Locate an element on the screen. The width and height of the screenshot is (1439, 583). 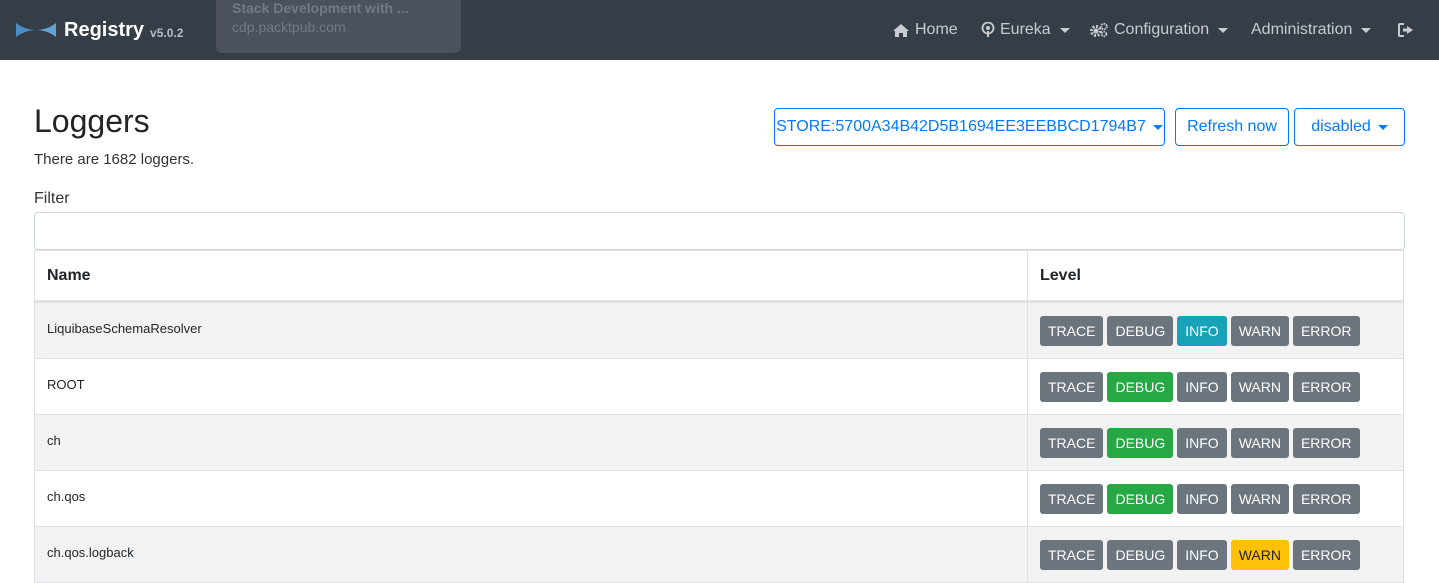
table-row: ROOT TRACE DEBUG INFO WARN ERROR is located at coordinates (719, 386).